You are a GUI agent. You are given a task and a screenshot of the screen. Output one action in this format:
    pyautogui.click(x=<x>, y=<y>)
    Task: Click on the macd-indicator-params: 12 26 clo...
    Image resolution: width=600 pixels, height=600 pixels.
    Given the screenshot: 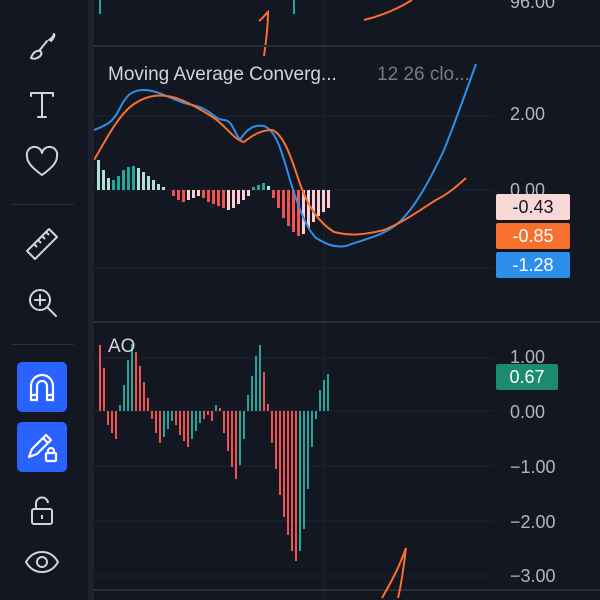 What is the action you would take?
    pyautogui.click(x=423, y=75)
    